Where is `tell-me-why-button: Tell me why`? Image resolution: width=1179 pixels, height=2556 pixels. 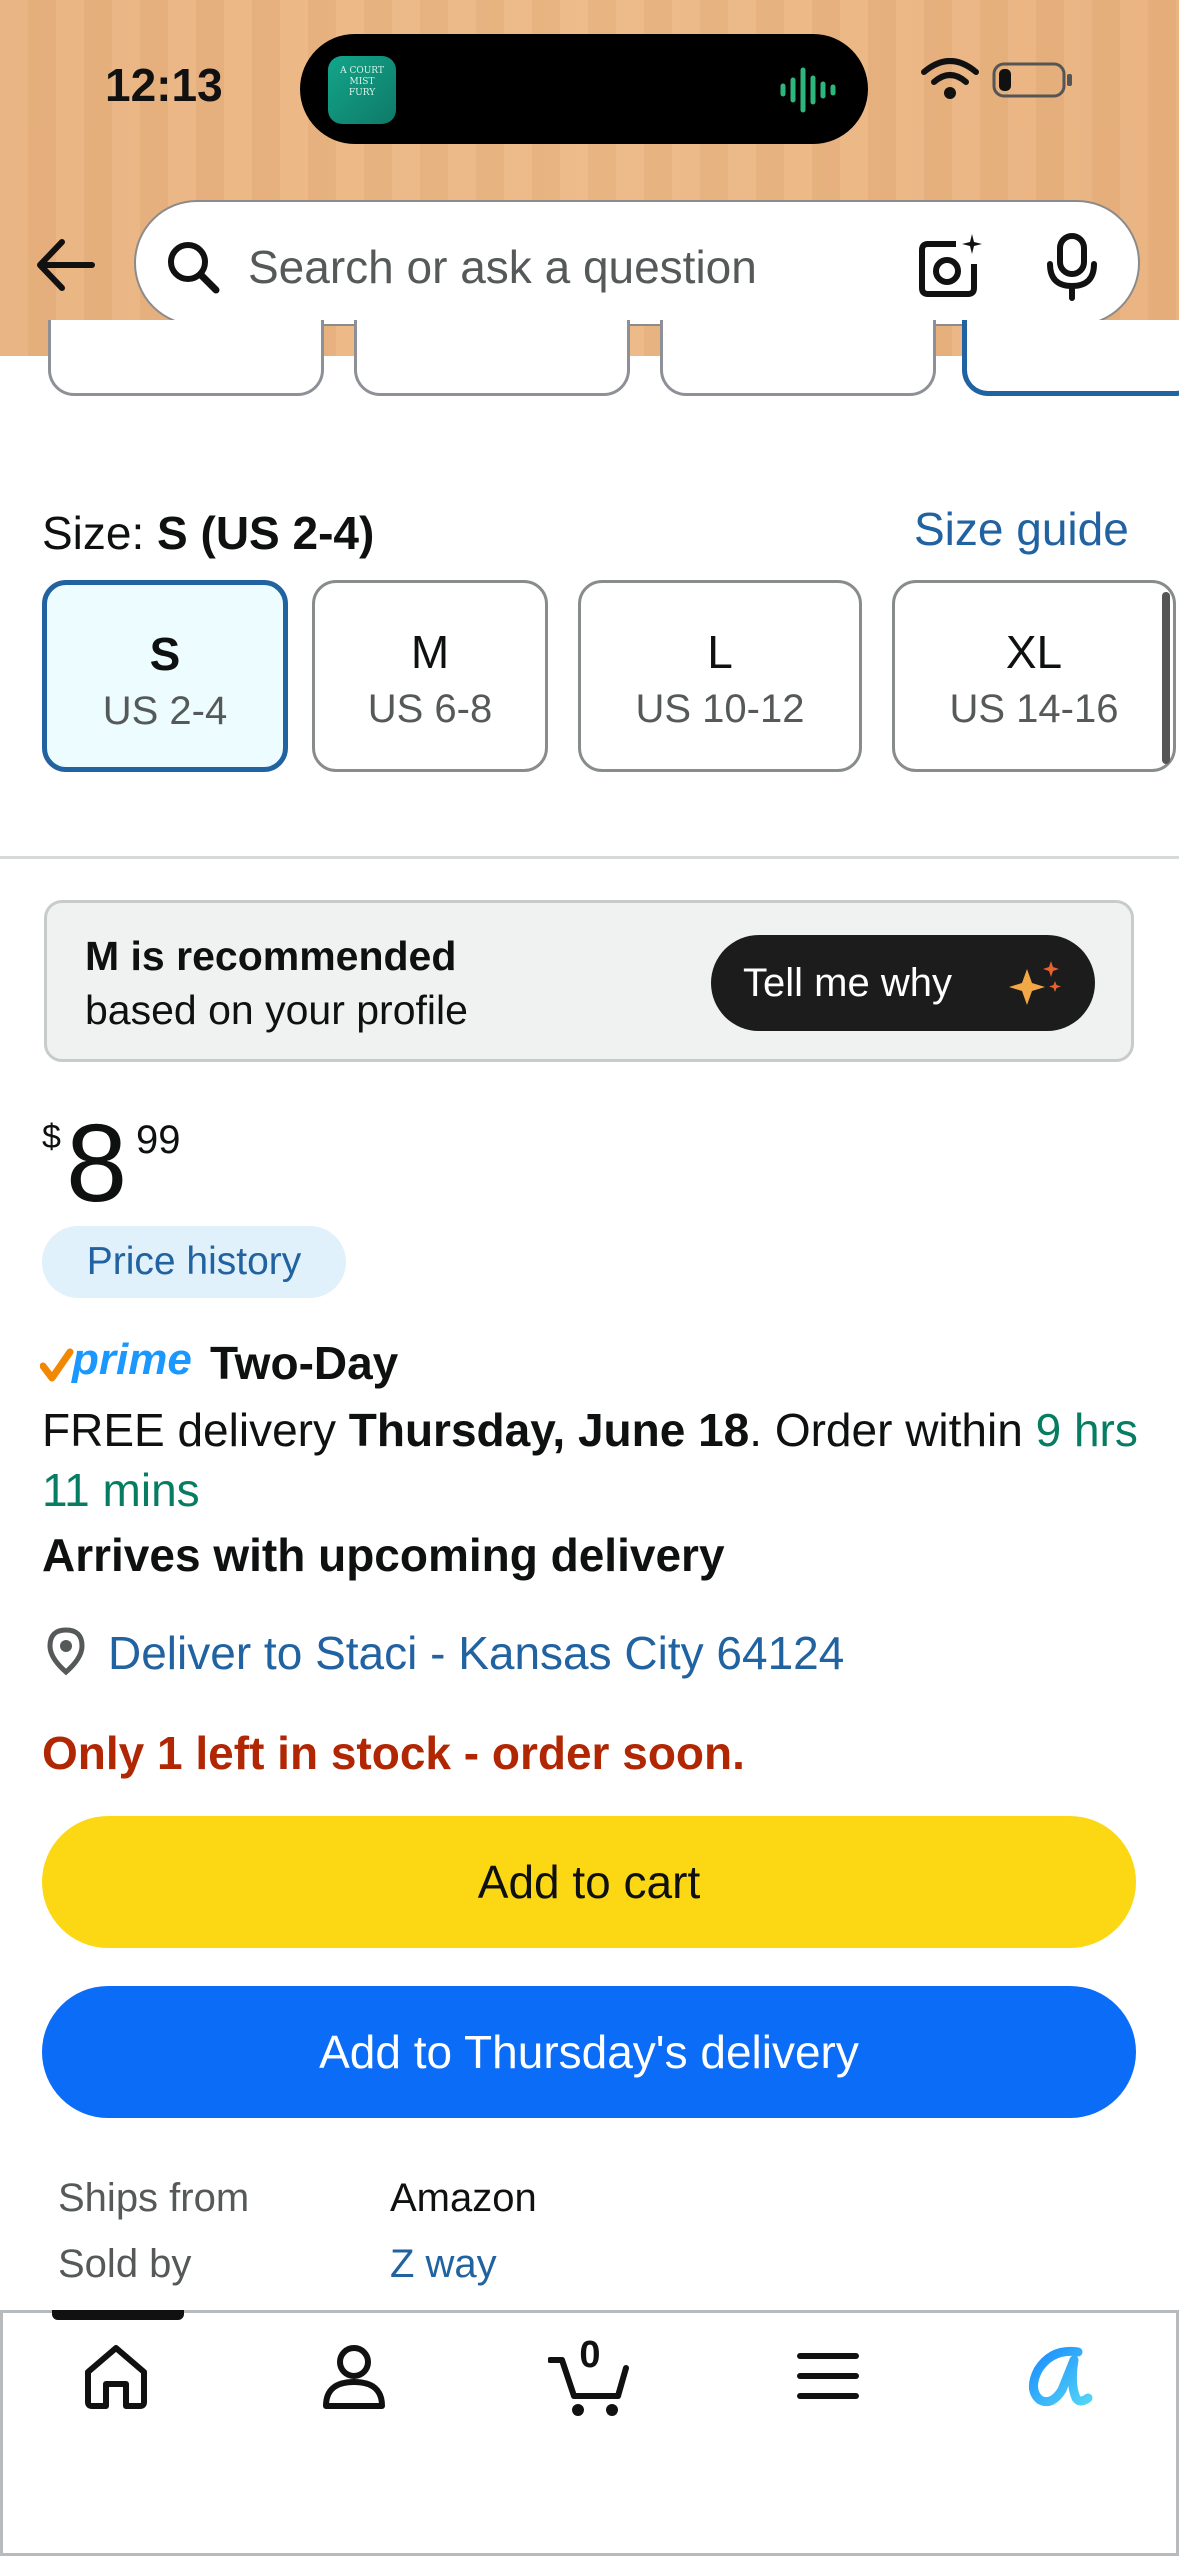 tell-me-why-button: Tell me why is located at coordinates (903, 983).